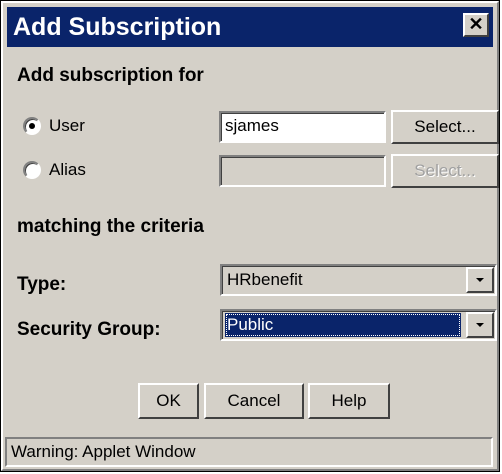 Image resolution: width=502 pixels, height=474 pixels. What do you see at coordinates (110, 226) in the screenshot?
I see `criteria-heading: matching the criteria` at bounding box center [110, 226].